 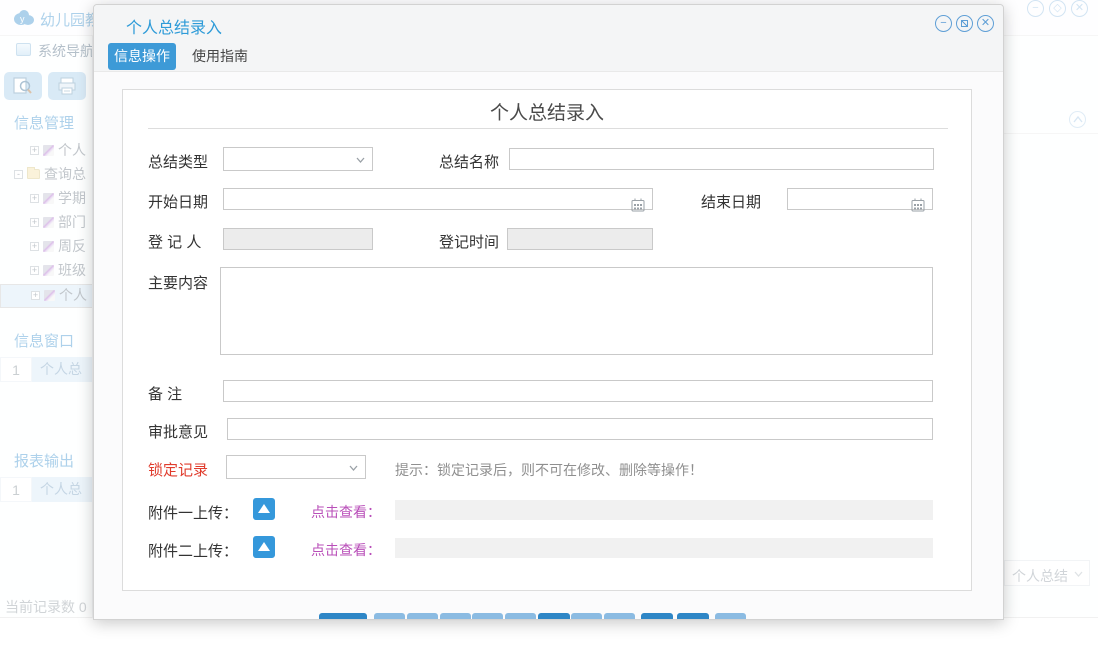 What do you see at coordinates (296, 467) in the screenshot?
I see `lock-record-select` at bounding box center [296, 467].